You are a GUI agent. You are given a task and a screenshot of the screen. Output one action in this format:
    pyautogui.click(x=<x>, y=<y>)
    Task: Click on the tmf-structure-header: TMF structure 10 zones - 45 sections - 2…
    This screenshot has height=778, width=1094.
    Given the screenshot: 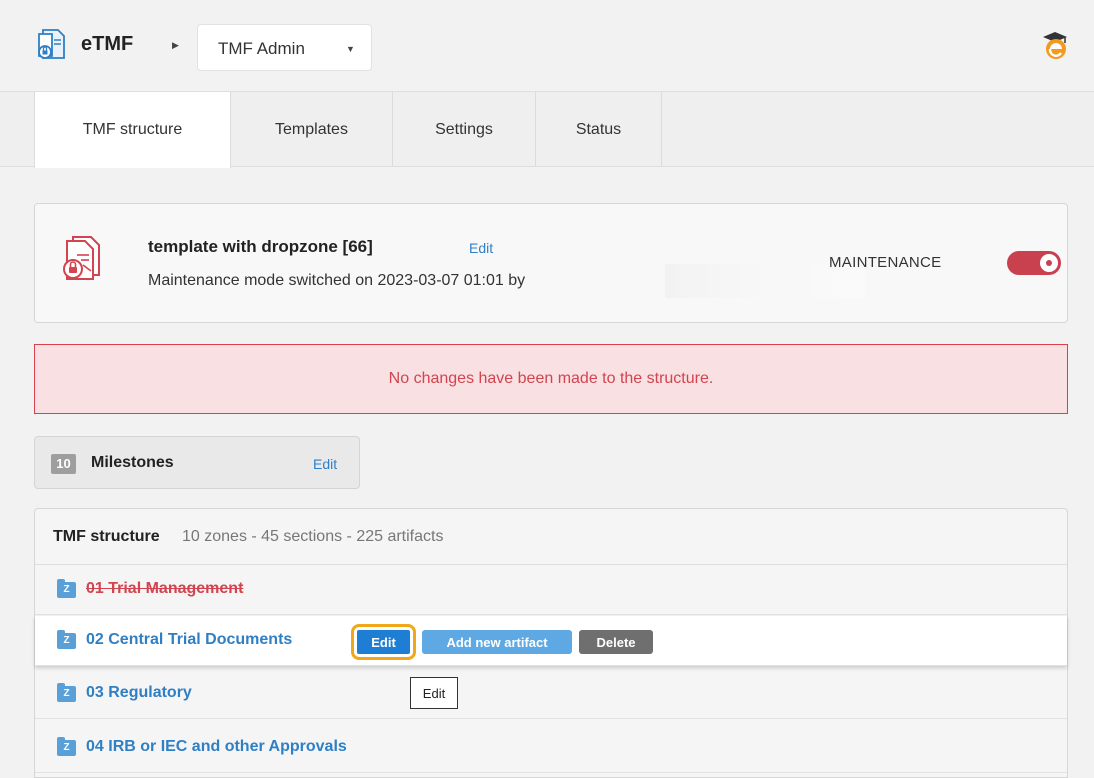 What is the action you would take?
    pyautogui.click(x=551, y=537)
    